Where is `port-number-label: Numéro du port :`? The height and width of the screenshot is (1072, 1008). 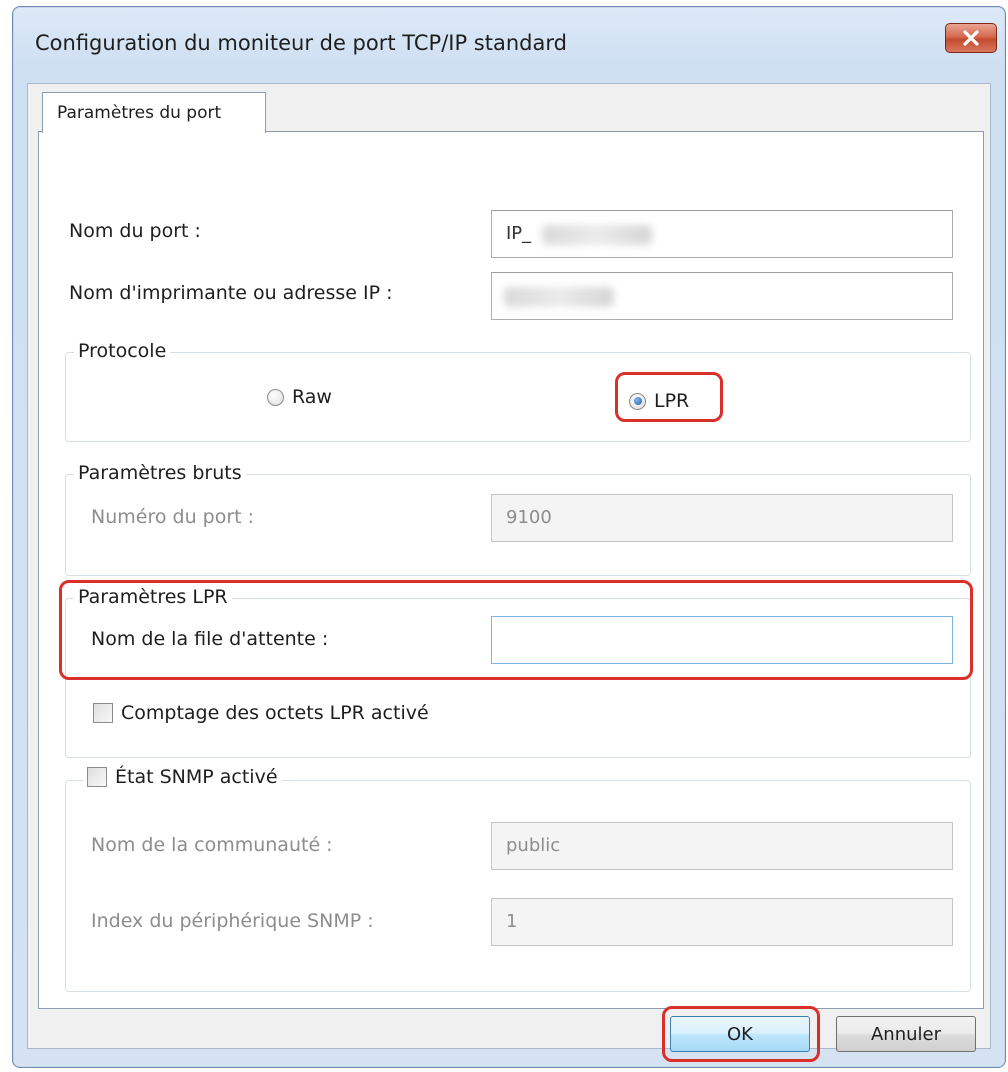
port-number-label: Numéro du port : is located at coordinates (173, 517).